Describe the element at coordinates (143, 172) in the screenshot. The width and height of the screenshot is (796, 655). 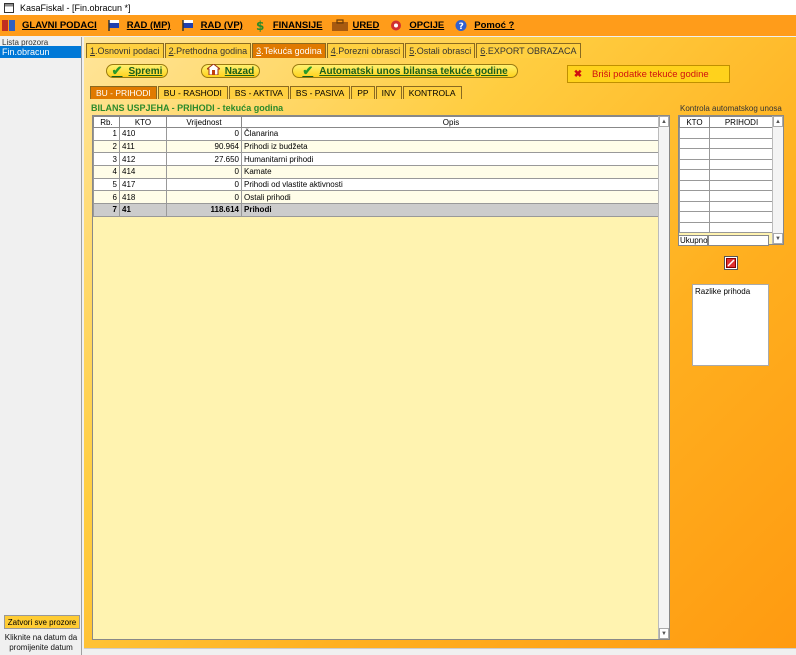
I see `cell-kto: 414` at that location.